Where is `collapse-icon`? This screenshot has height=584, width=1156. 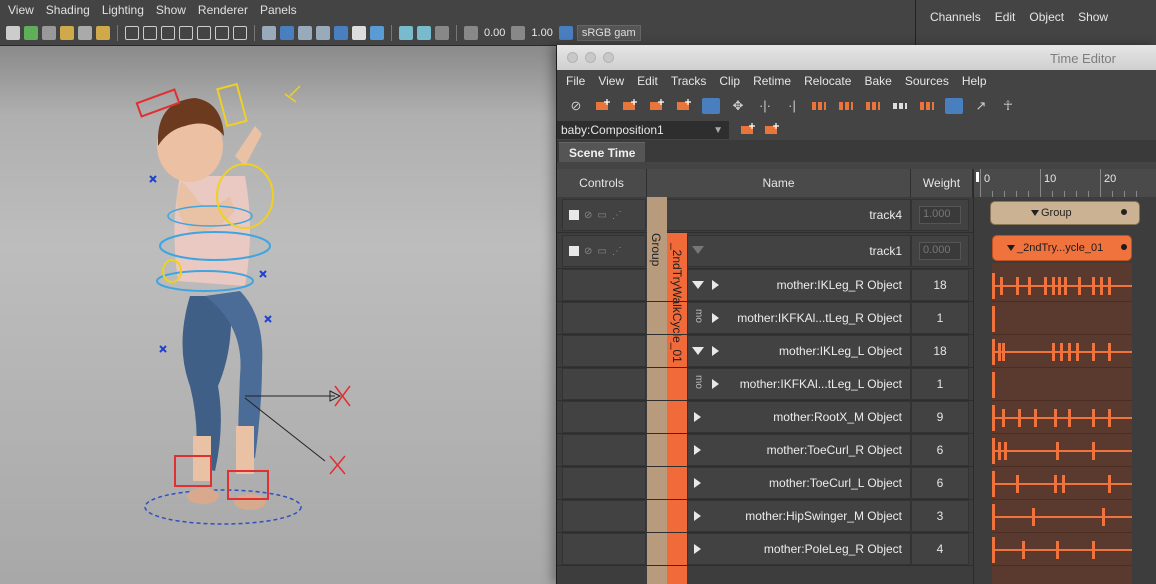 collapse-icon is located at coordinates (698, 351).